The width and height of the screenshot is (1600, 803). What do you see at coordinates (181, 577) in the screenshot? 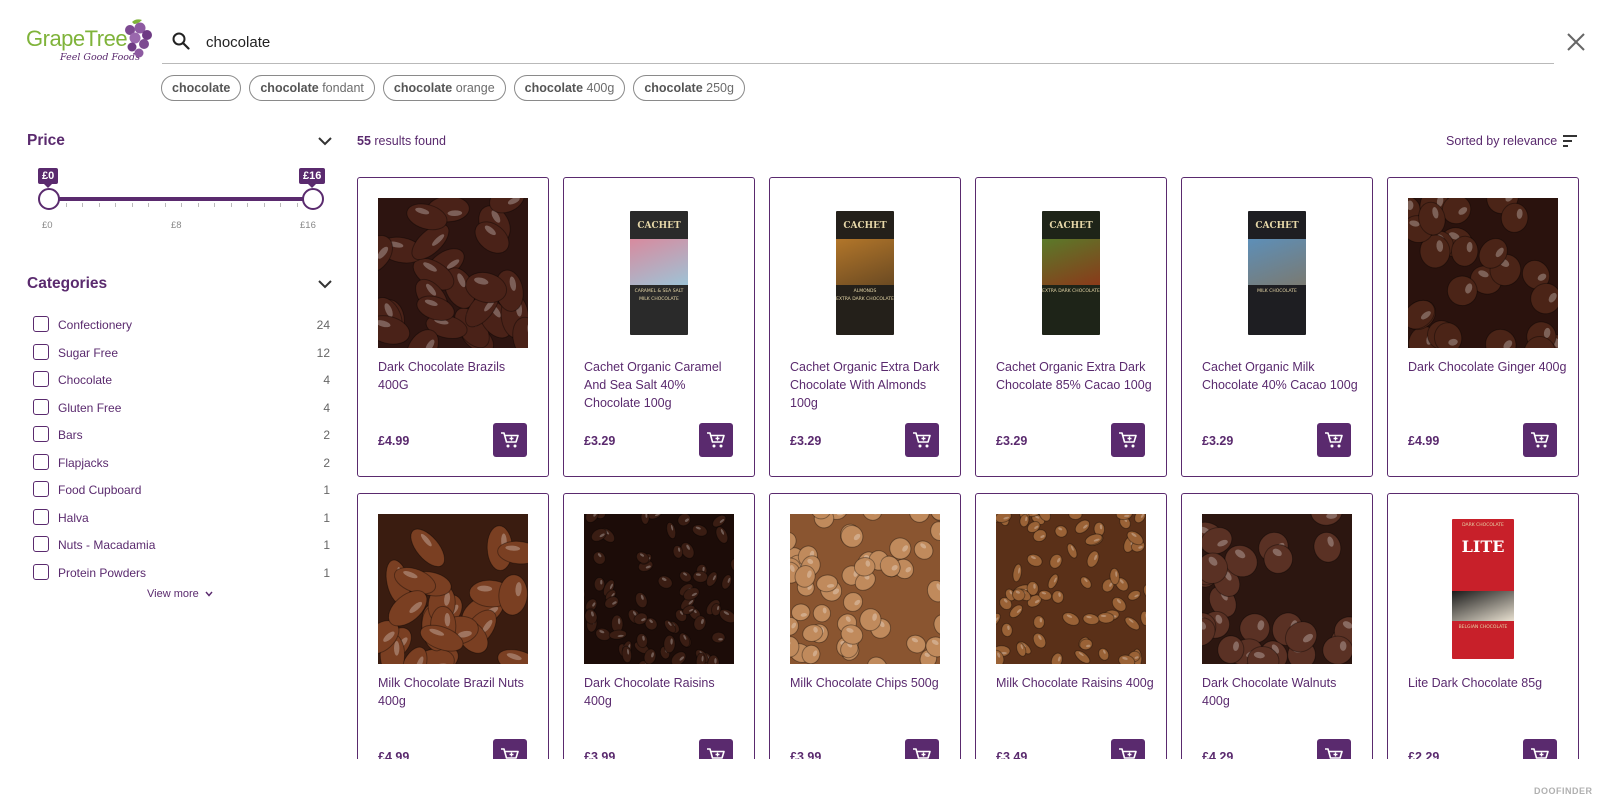
I see `category-item: Protein Powders 1` at bounding box center [181, 577].